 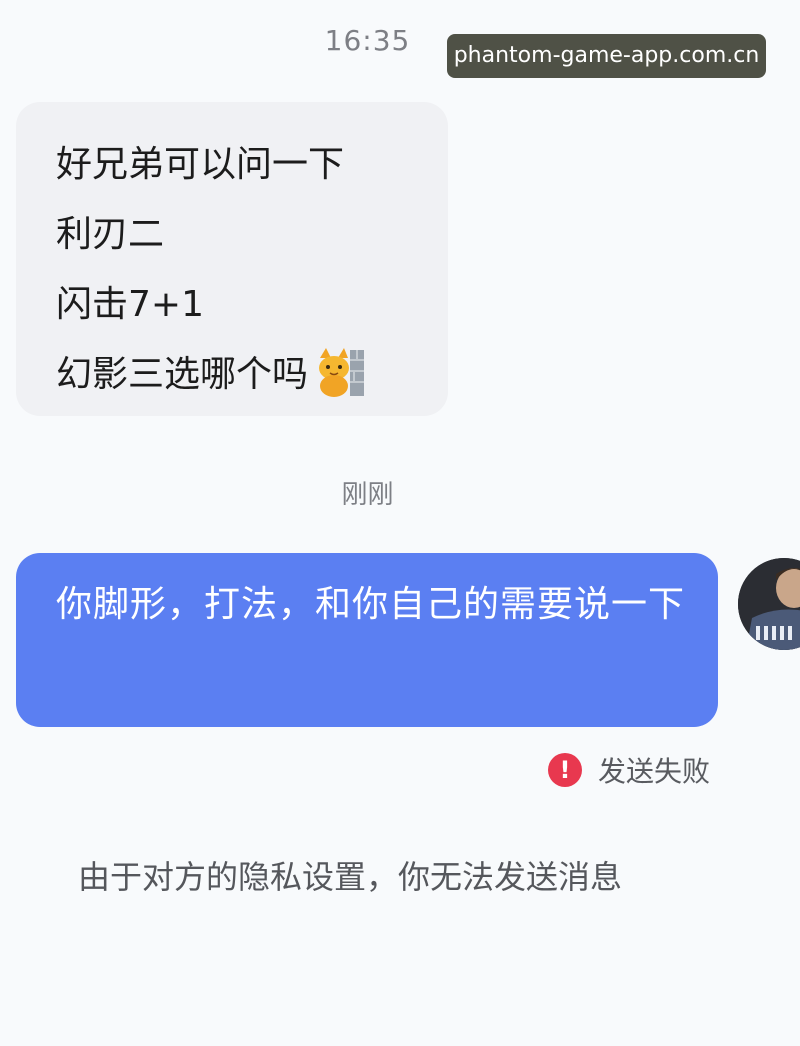 I want to click on cat-peeking-emoji-icon, so click(x=341, y=372).